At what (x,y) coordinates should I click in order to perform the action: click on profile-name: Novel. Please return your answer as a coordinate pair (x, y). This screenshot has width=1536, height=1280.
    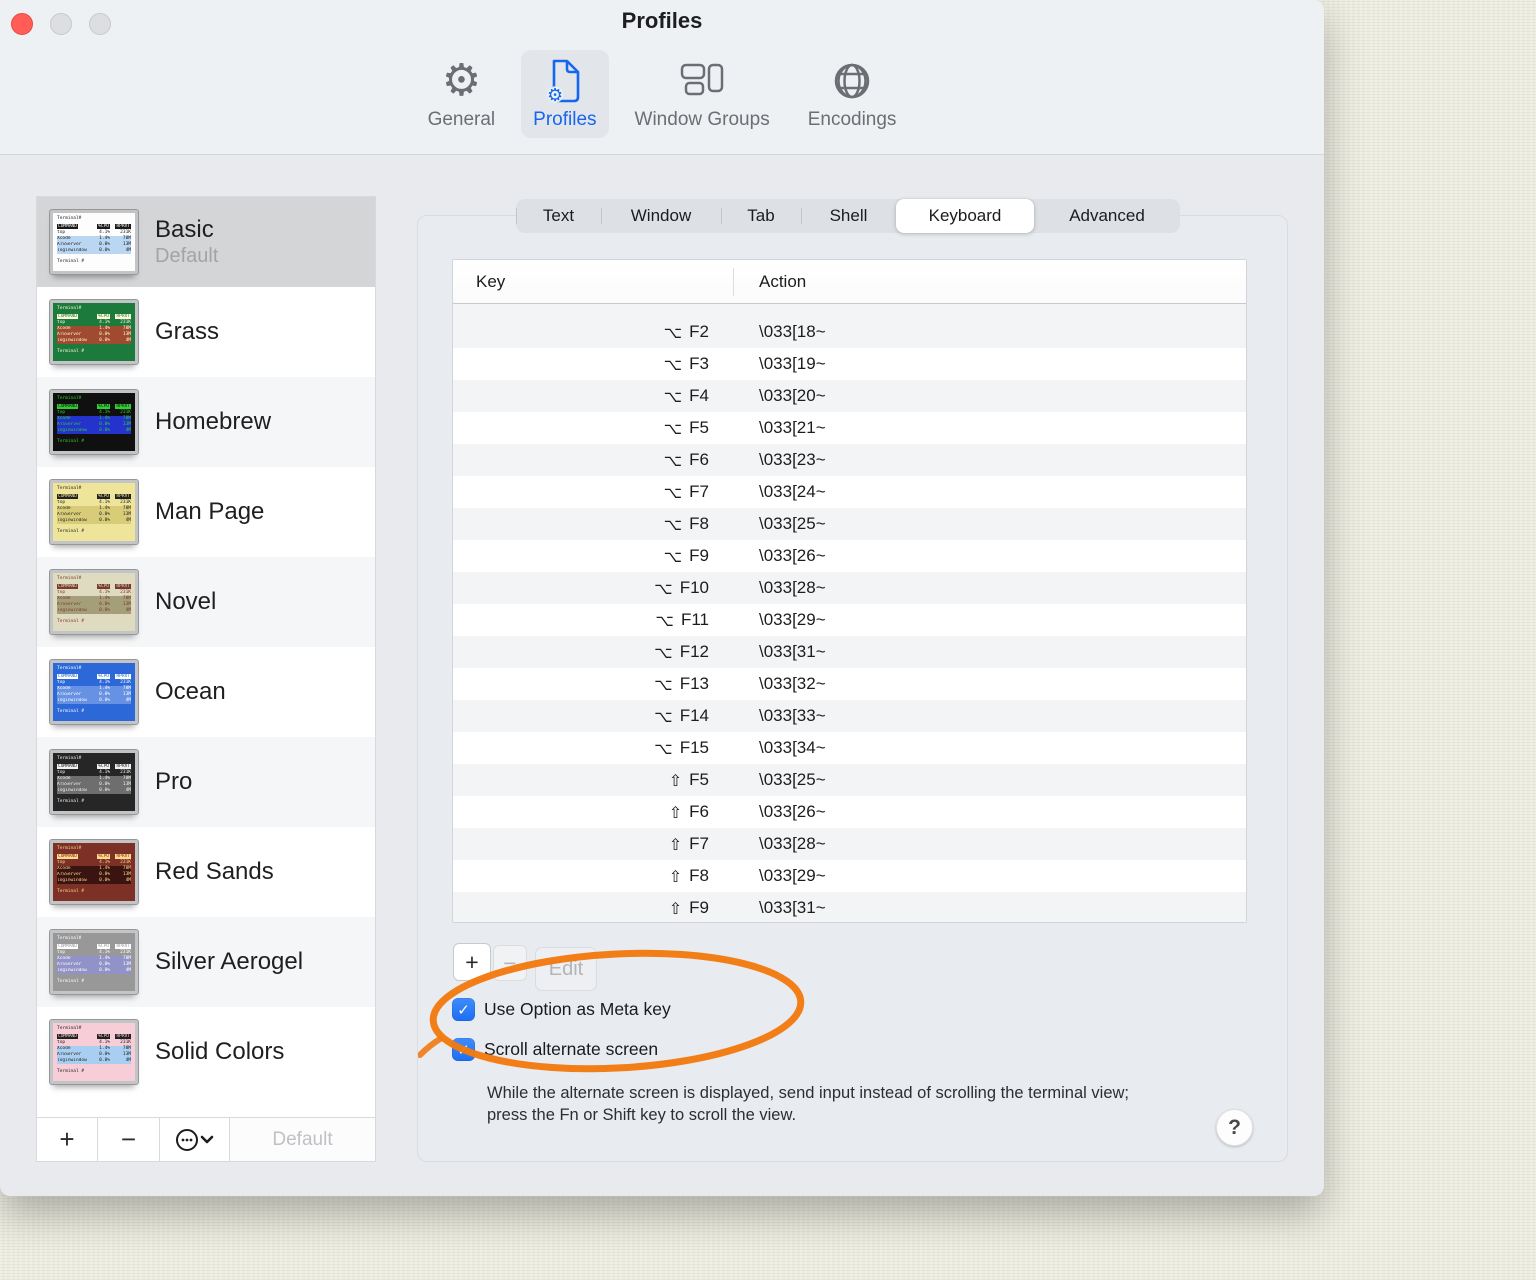
    Looking at the image, I should click on (186, 601).